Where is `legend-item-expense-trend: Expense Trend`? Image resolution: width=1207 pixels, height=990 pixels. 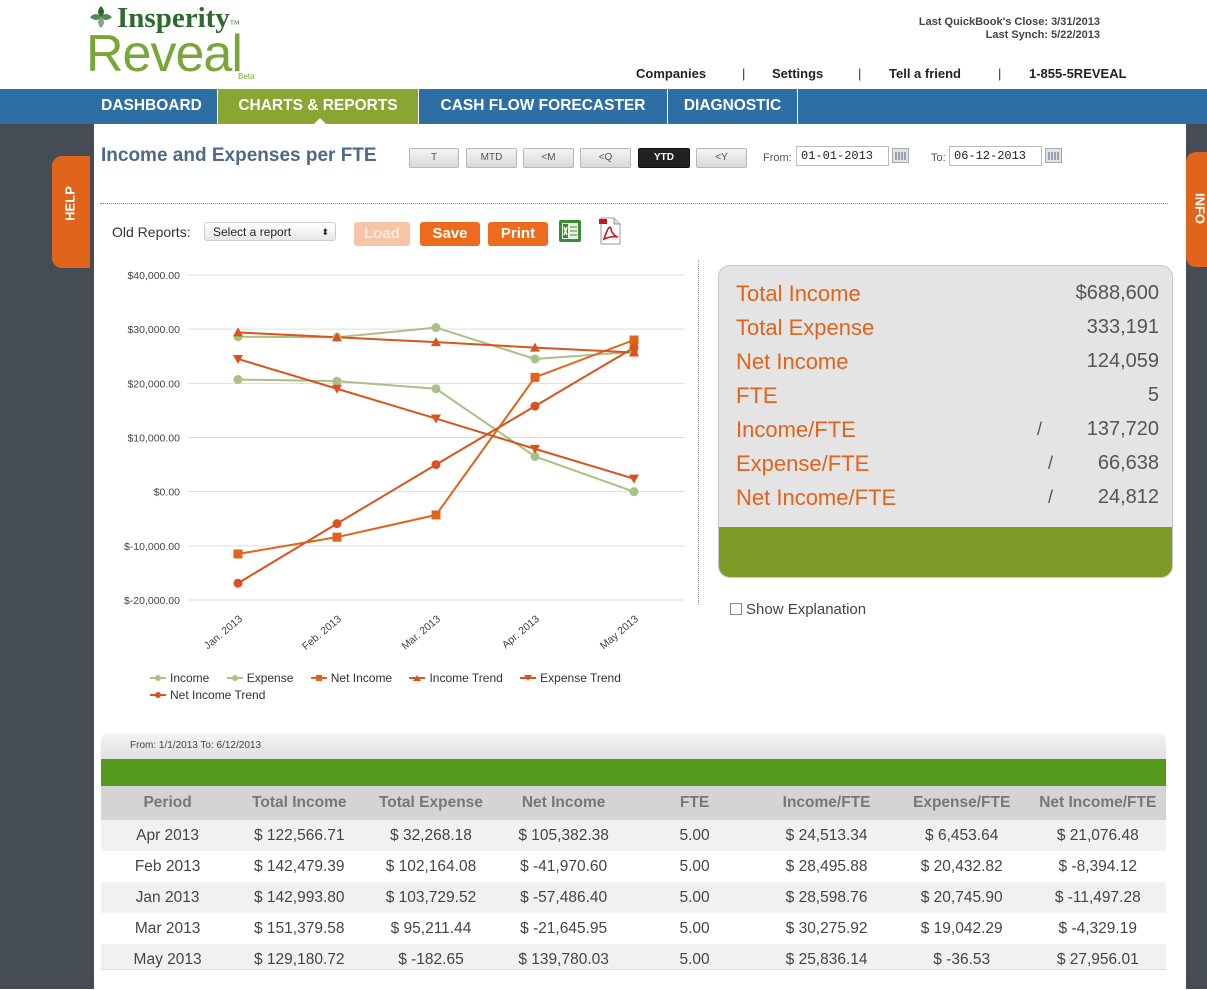 legend-item-expense-trend: Expense Trend is located at coordinates (570, 678).